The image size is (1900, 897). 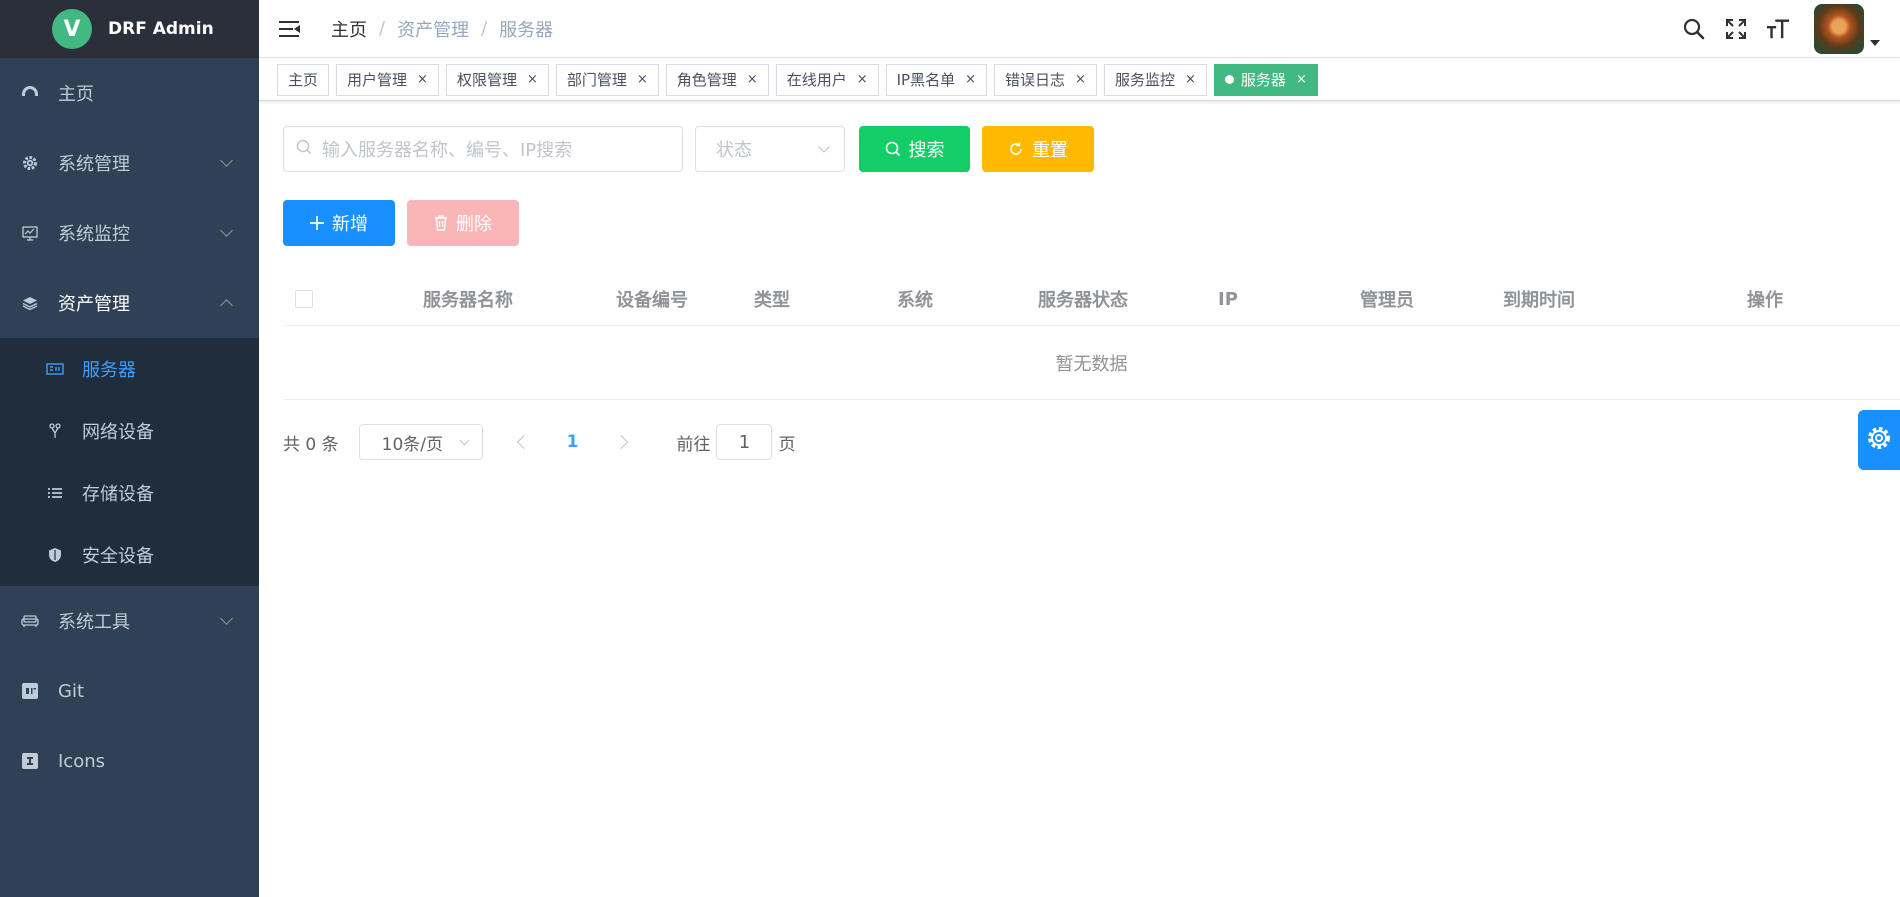 What do you see at coordinates (652, 299) in the screenshot?
I see `col-device-number: 设备编号` at bounding box center [652, 299].